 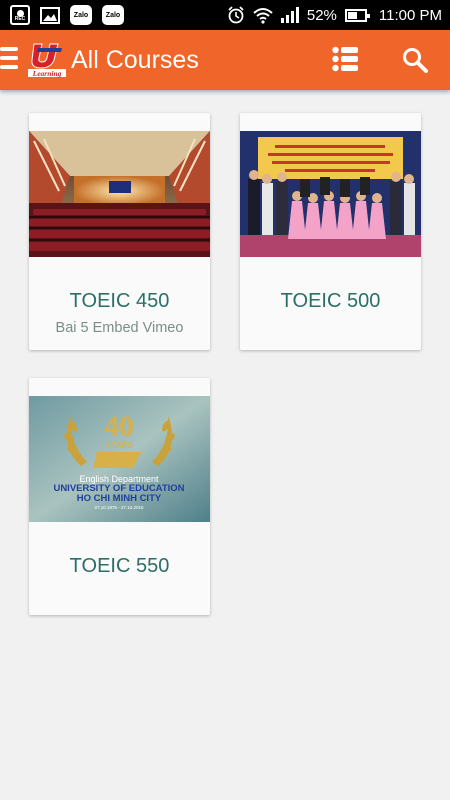 What do you see at coordinates (289, 15) in the screenshot?
I see `signal-icon` at bounding box center [289, 15].